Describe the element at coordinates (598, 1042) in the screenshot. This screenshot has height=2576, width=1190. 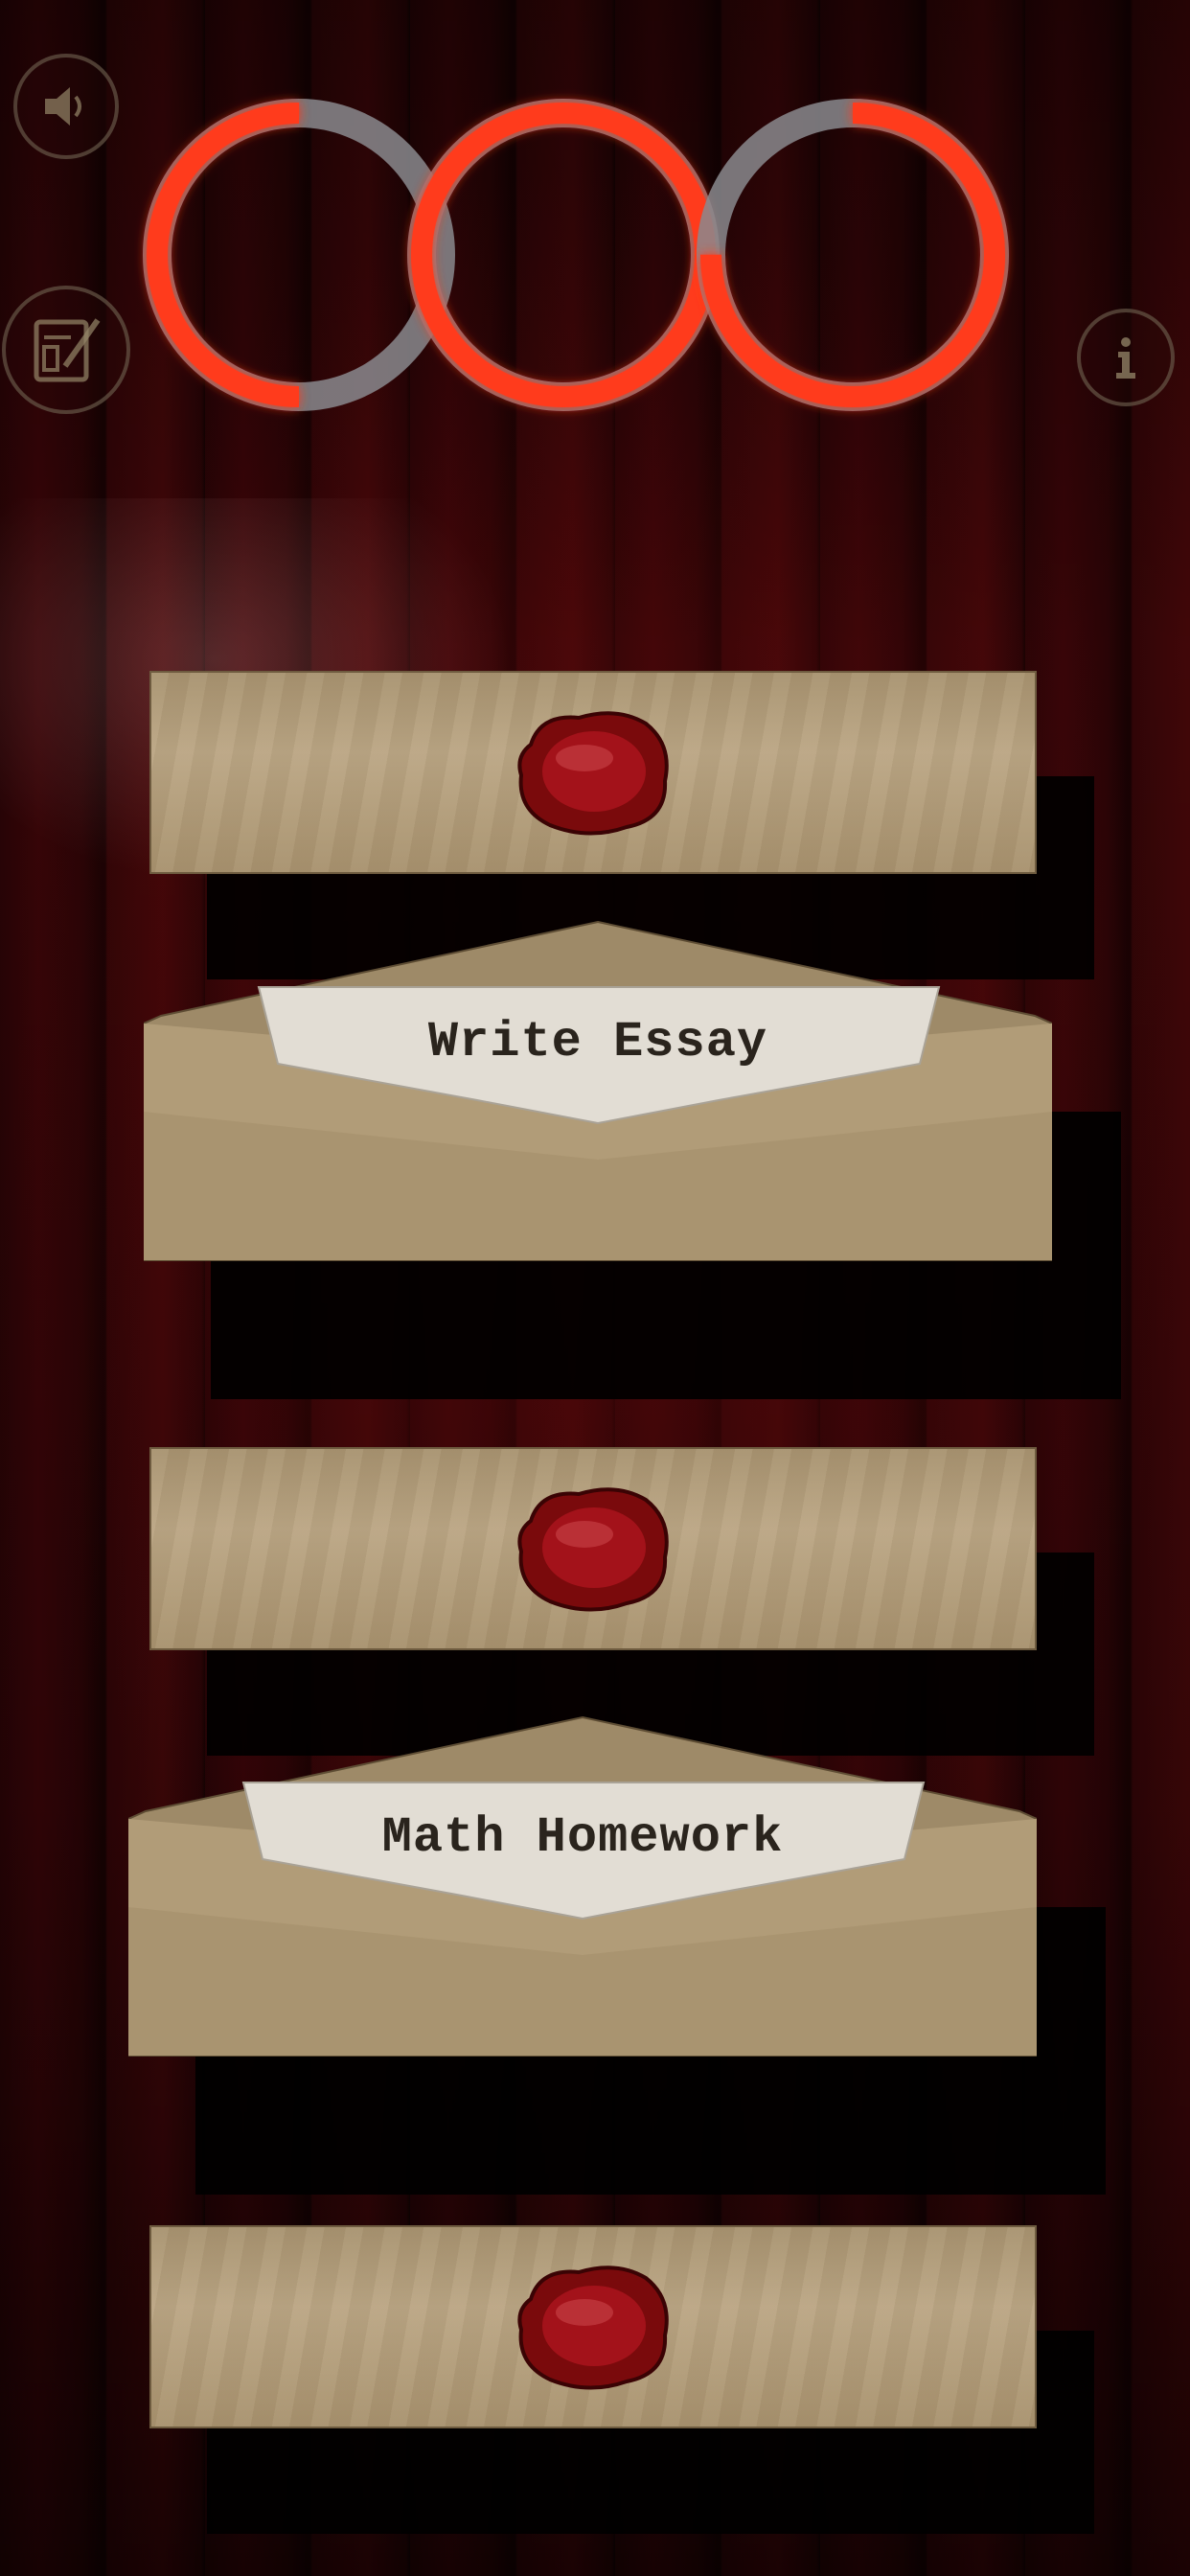
I see `task-label: Write Essay` at that location.